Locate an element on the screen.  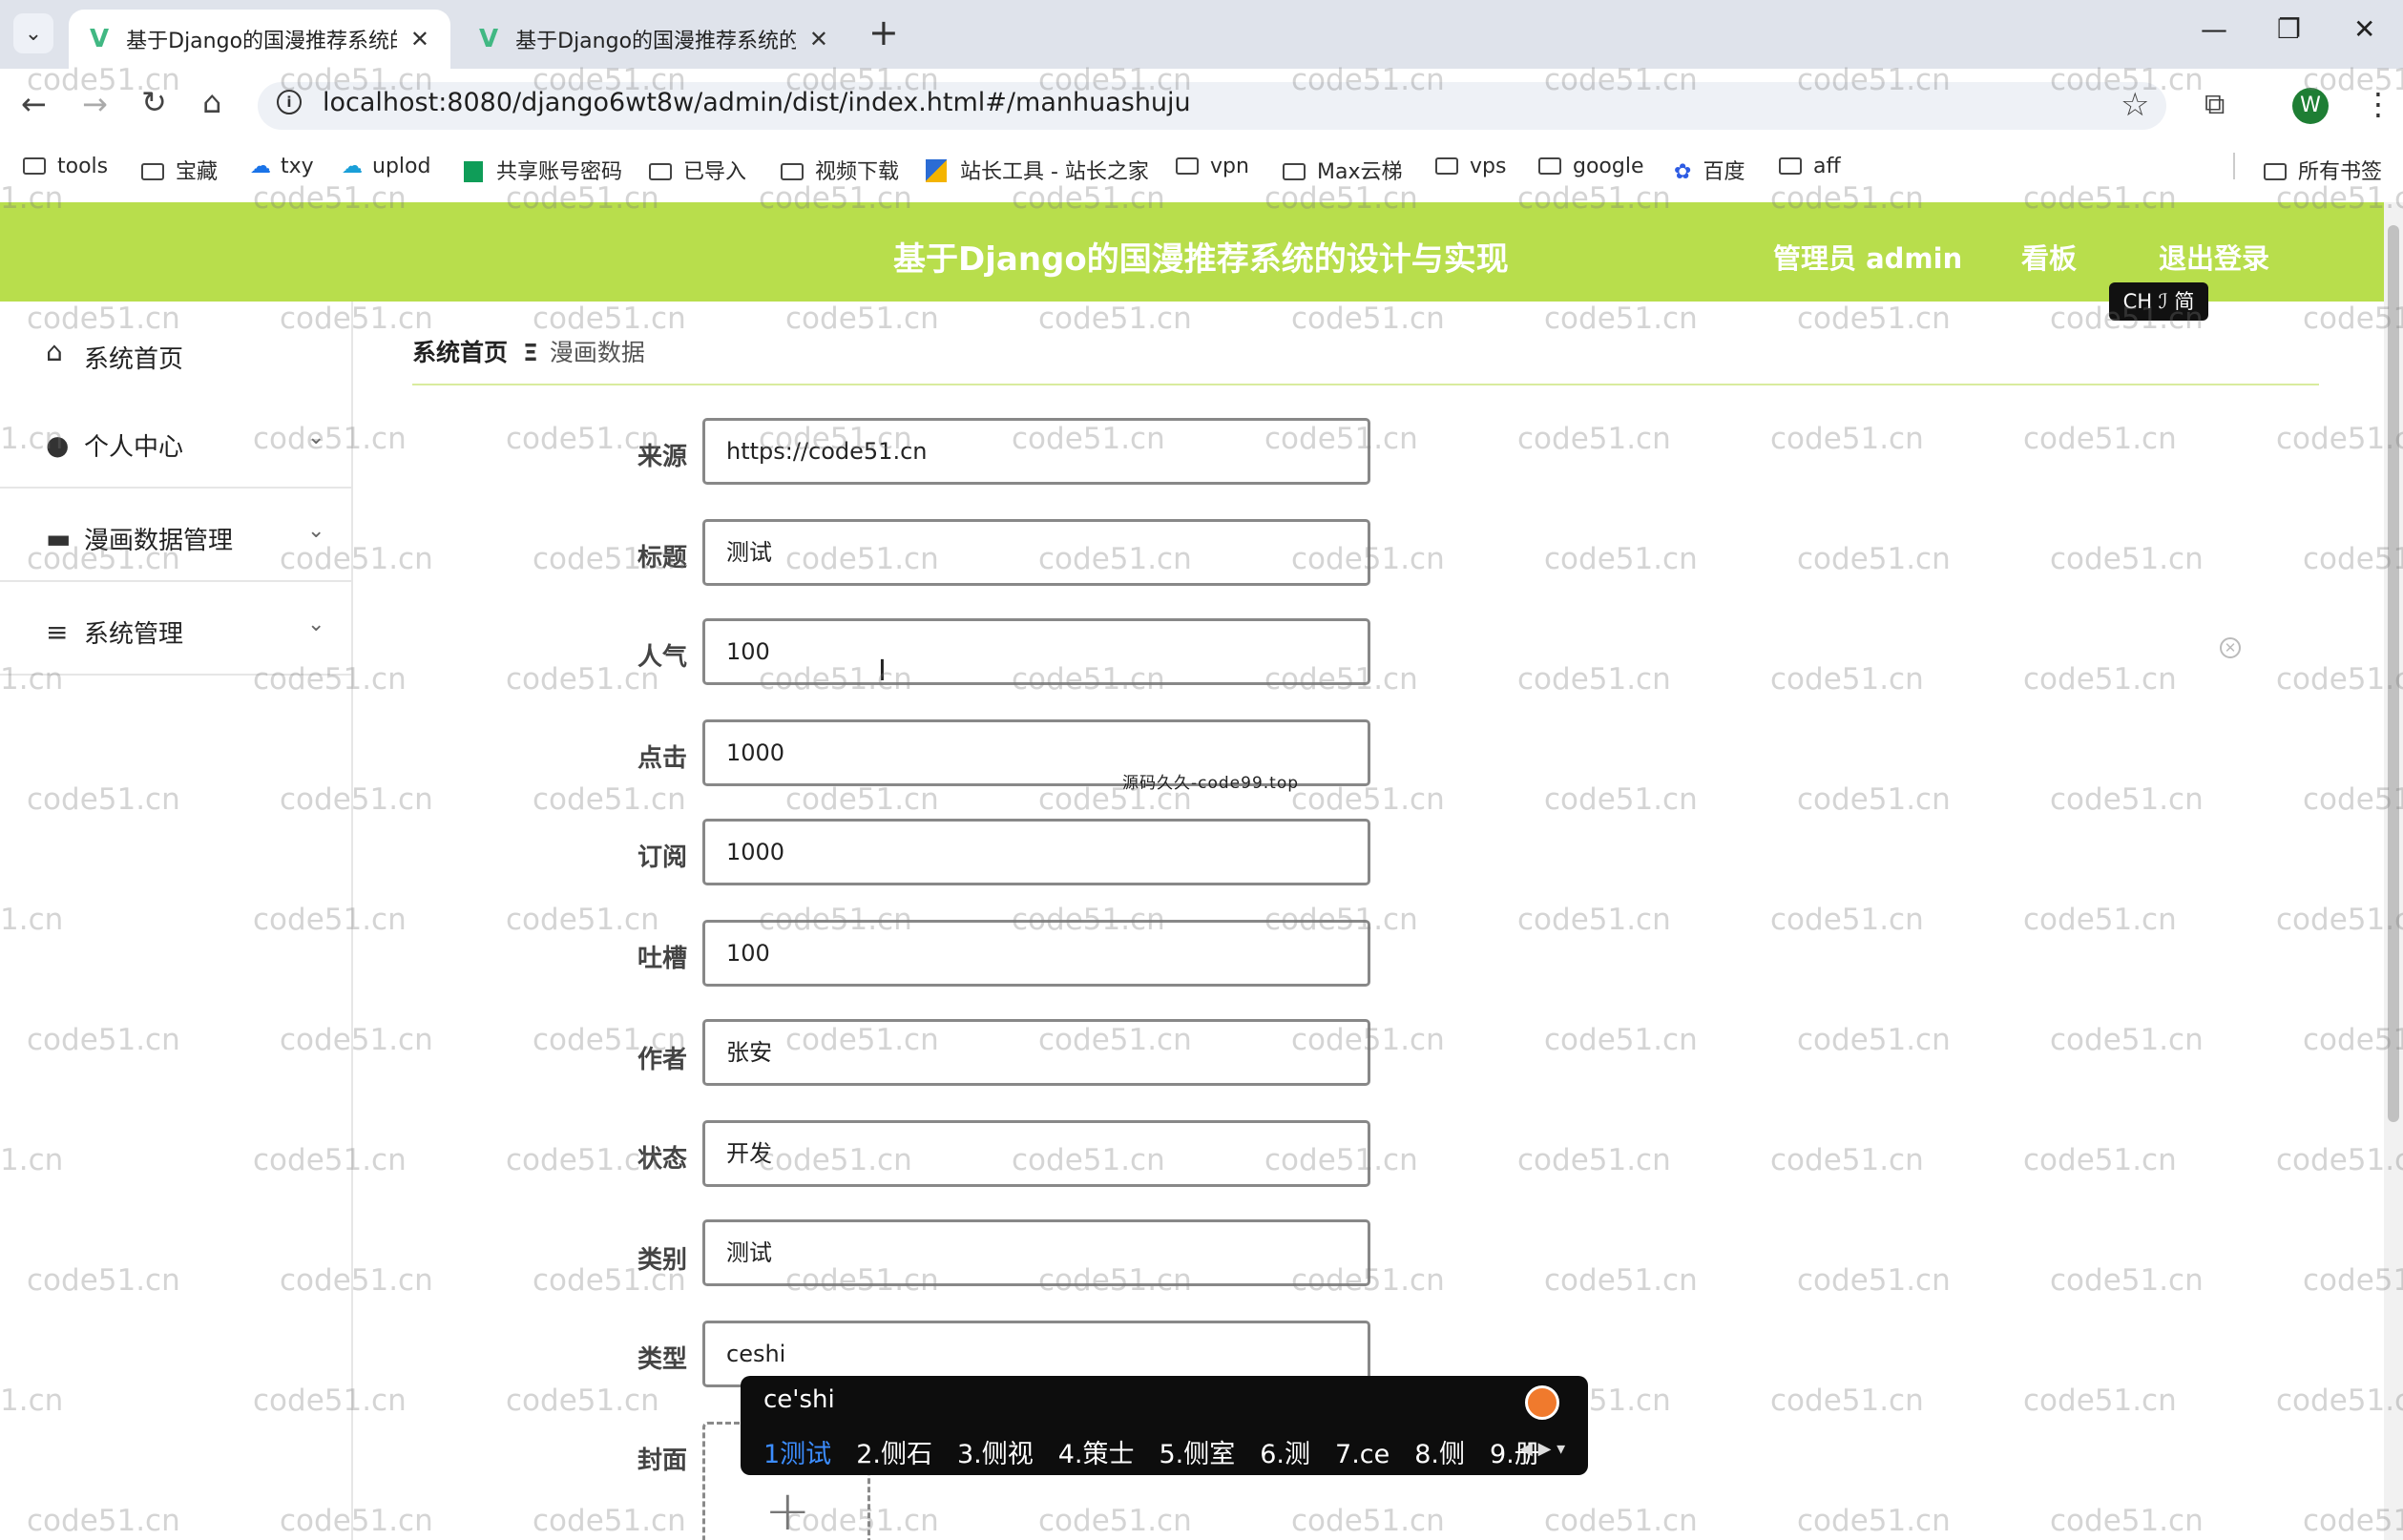
ime-candidate: 6.测 is located at coordinates (1285, 1455).